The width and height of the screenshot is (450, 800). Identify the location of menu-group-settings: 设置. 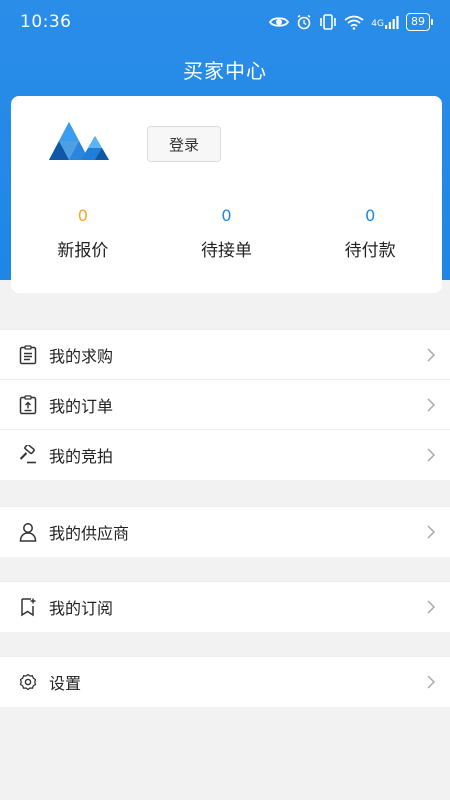
(225, 681).